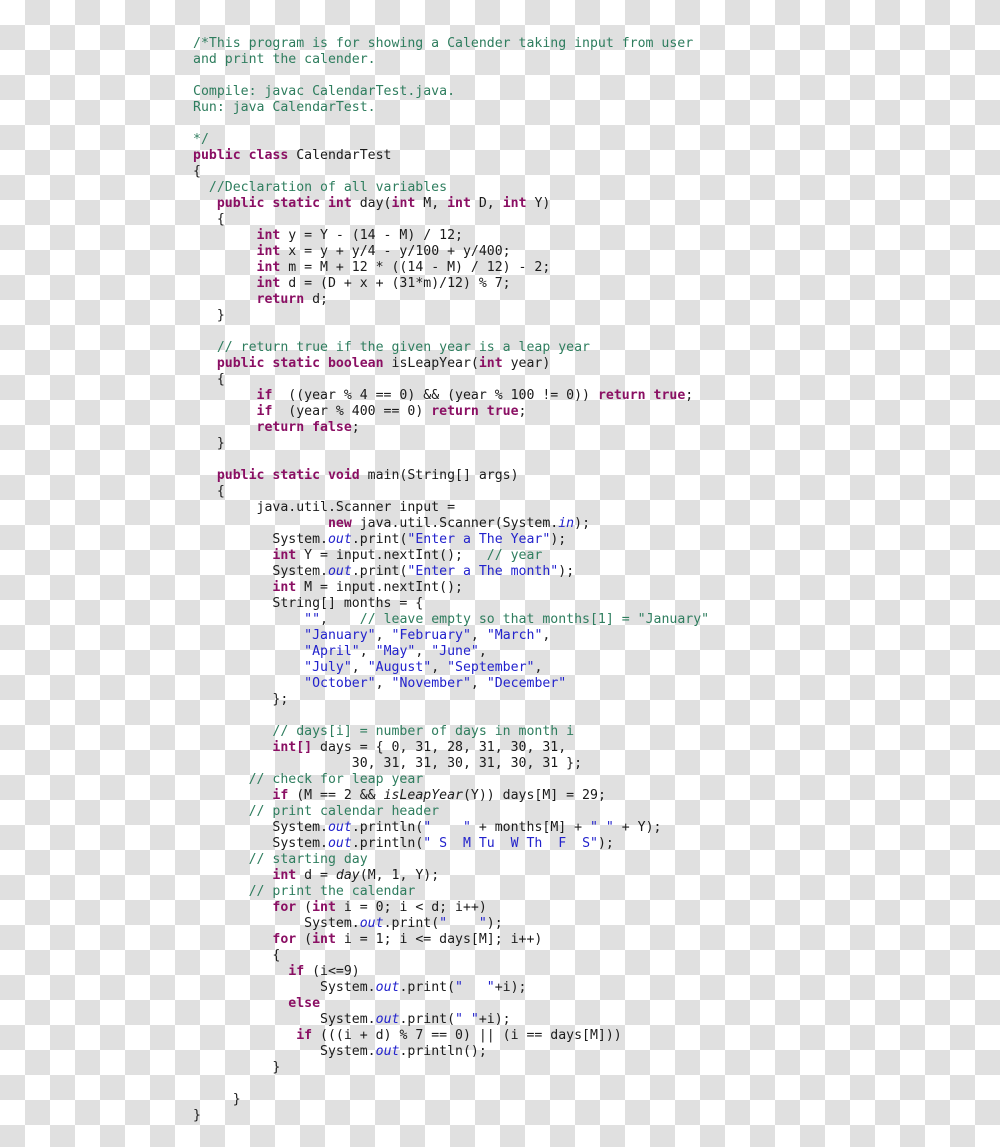 Image resolution: width=1000 pixels, height=1147 pixels. Describe the element at coordinates (534, 796) in the screenshot. I see `code-token-pl: (Y)) days[M] = 29;` at that location.